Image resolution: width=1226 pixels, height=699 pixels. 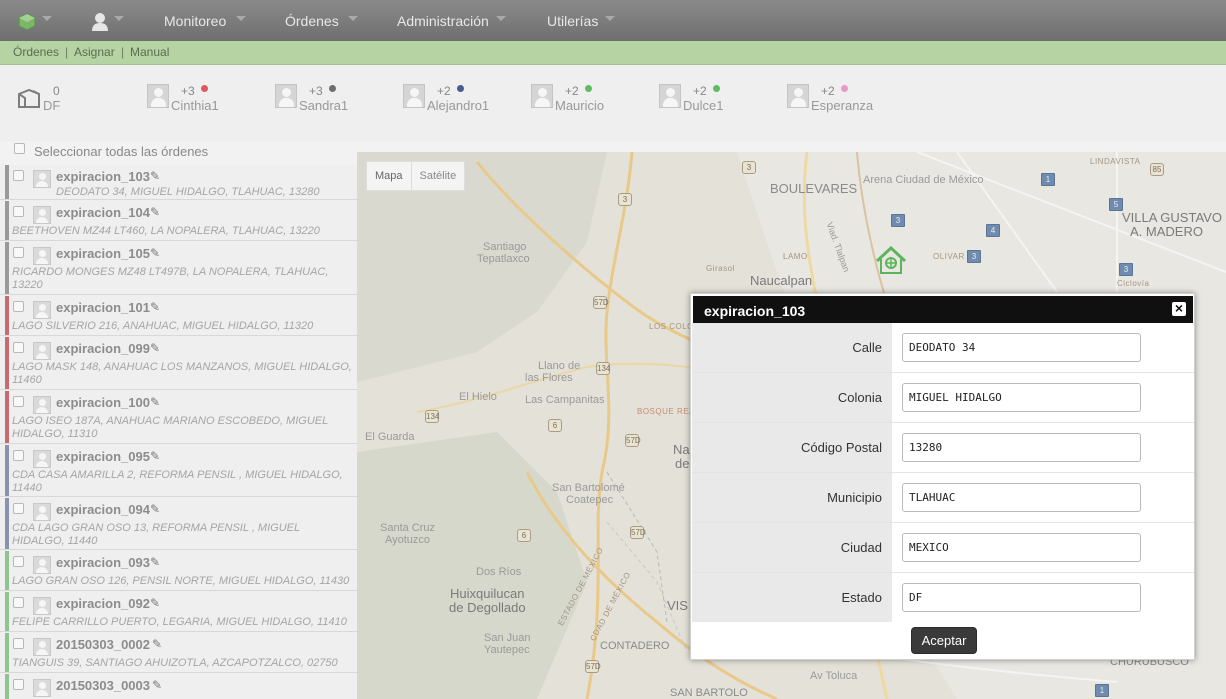 I want to click on list-item: 20150303_0003 ✎, so click(x=178, y=686).